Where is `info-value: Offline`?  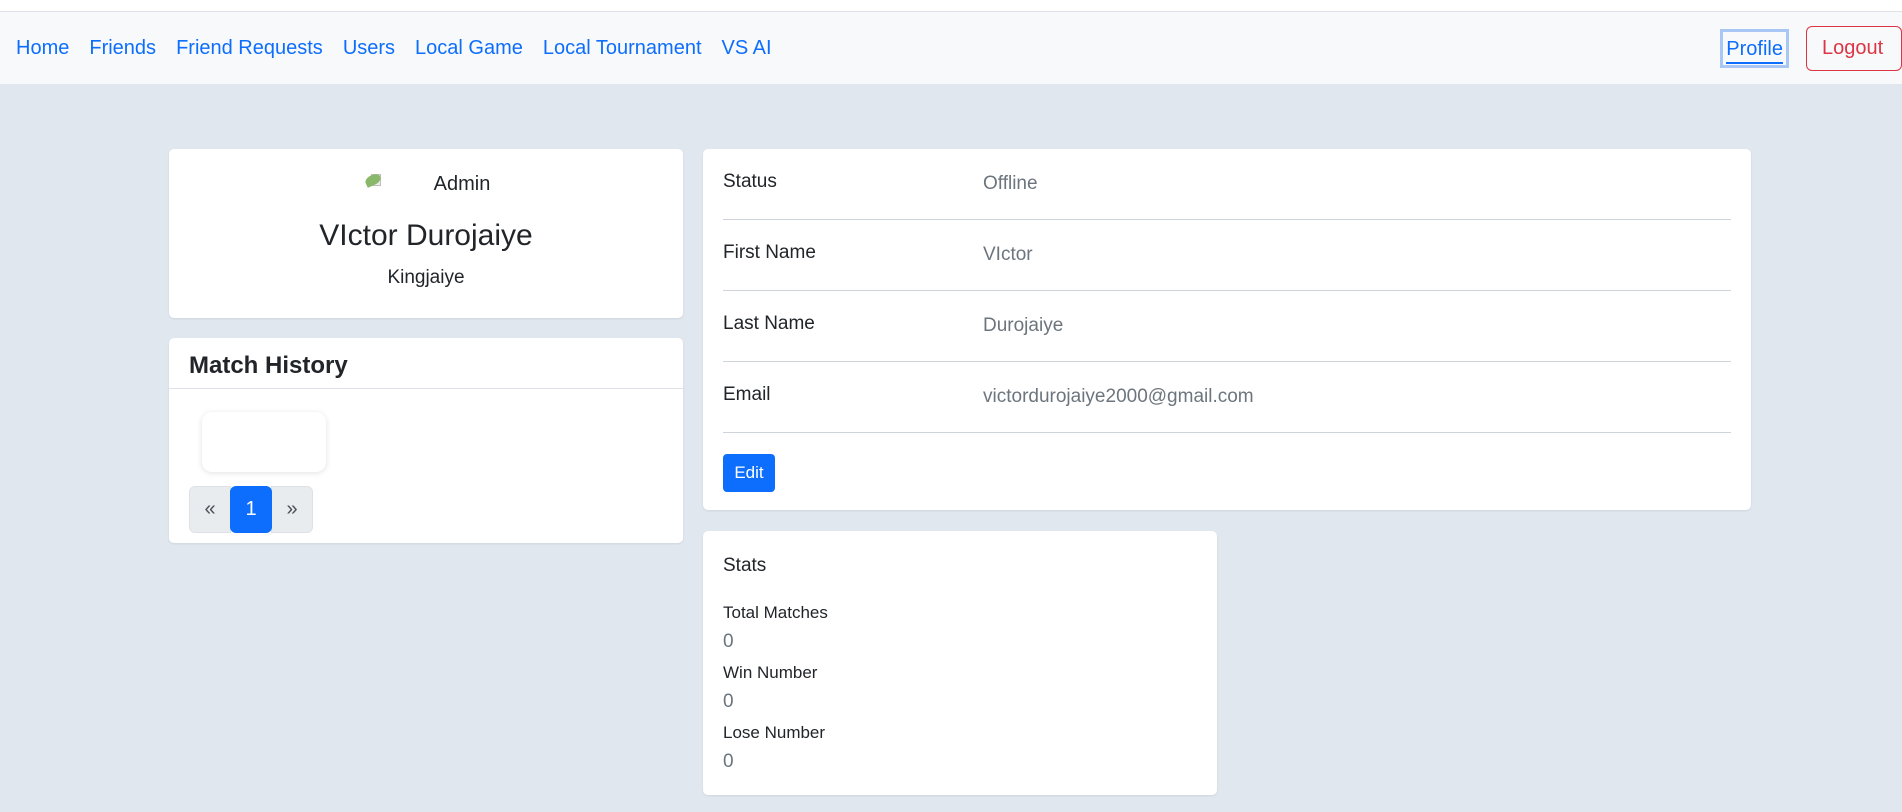
info-value: Offline is located at coordinates (1010, 183).